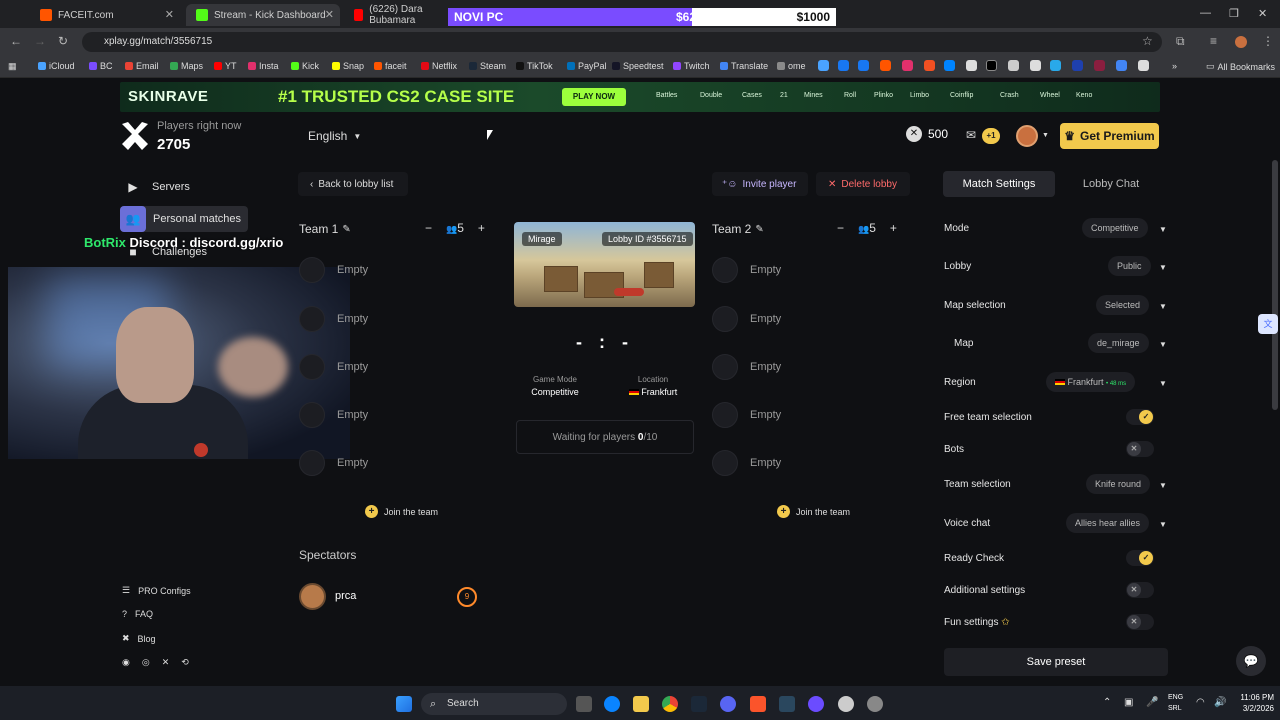  What do you see at coordinates (146, 662) in the screenshot?
I see `instagram-icon: ◎` at bounding box center [146, 662].